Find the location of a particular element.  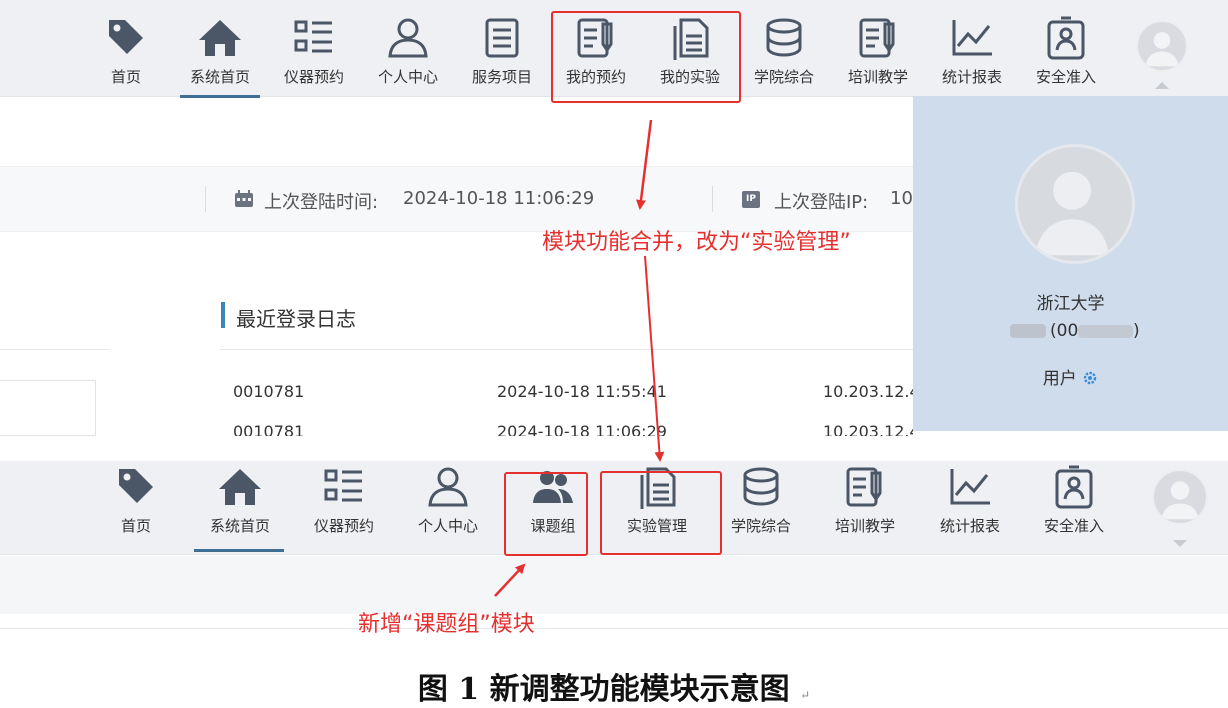

arrow-overlay is located at coordinates (579, 358).